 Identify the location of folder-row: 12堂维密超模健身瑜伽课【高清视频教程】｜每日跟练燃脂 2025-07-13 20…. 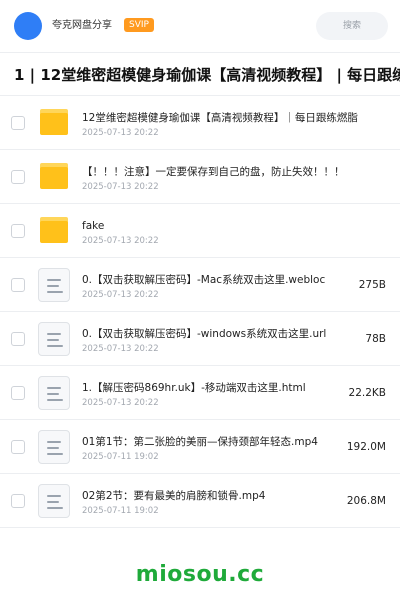
(200, 123).